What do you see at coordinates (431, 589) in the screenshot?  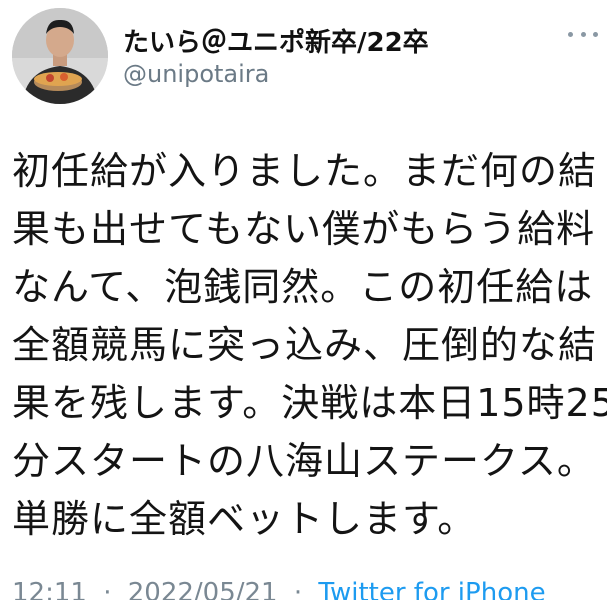 I see `tweet-client-link: Twitter for iPhone` at bounding box center [431, 589].